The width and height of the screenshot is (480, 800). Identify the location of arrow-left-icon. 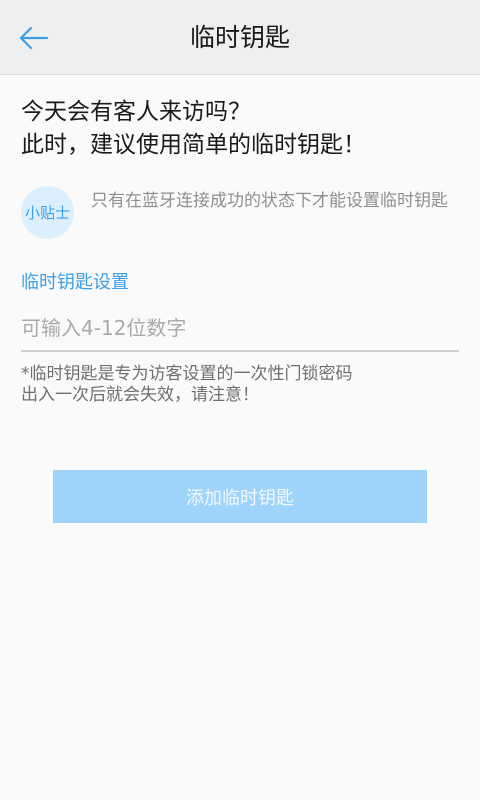
(34, 38).